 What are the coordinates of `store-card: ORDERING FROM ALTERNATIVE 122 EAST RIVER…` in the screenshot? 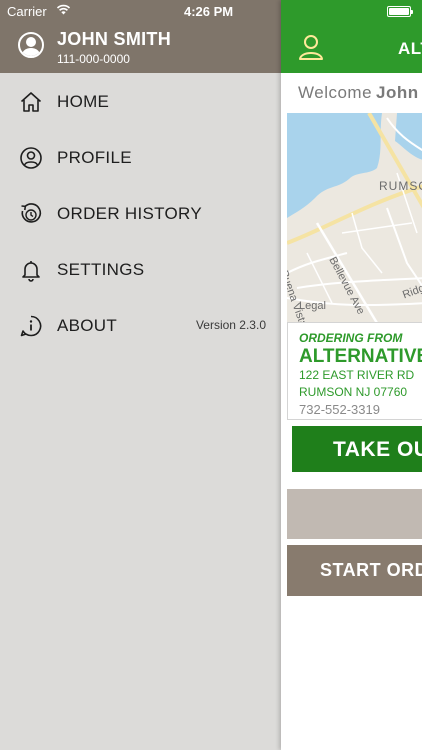 It's located at (354, 371).